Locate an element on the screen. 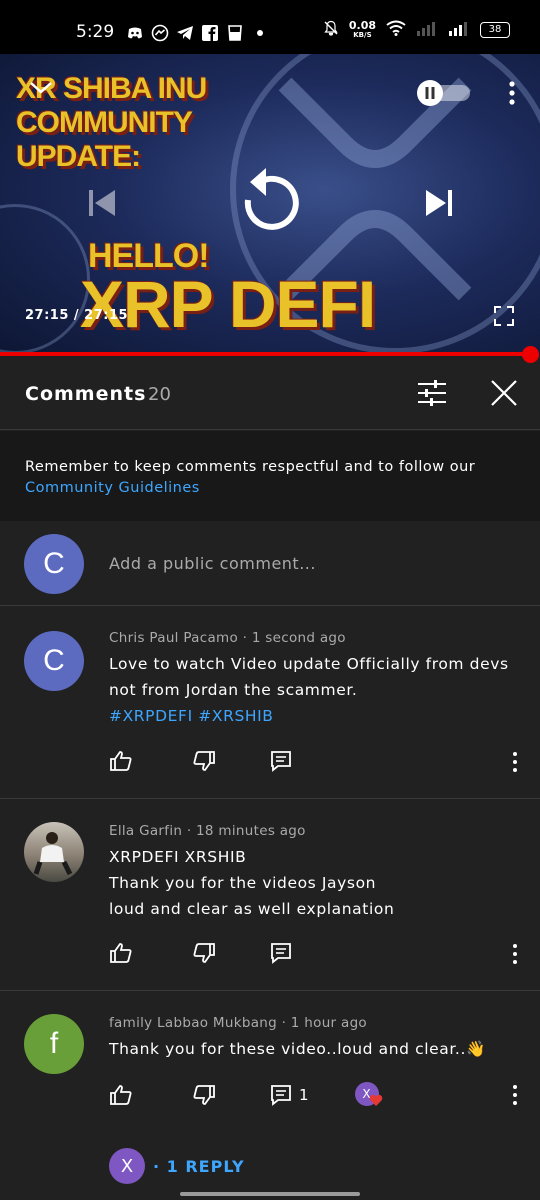 The height and width of the screenshot is (1200, 540). video-subtitle-xrpdefi: XRP DEFI is located at coordinates (228, 304).